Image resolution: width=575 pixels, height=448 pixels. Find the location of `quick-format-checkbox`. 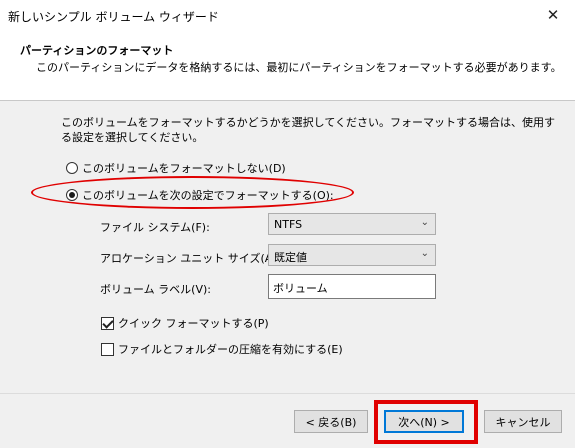

quick-format-checkbox is located at coordinates (107, 323).